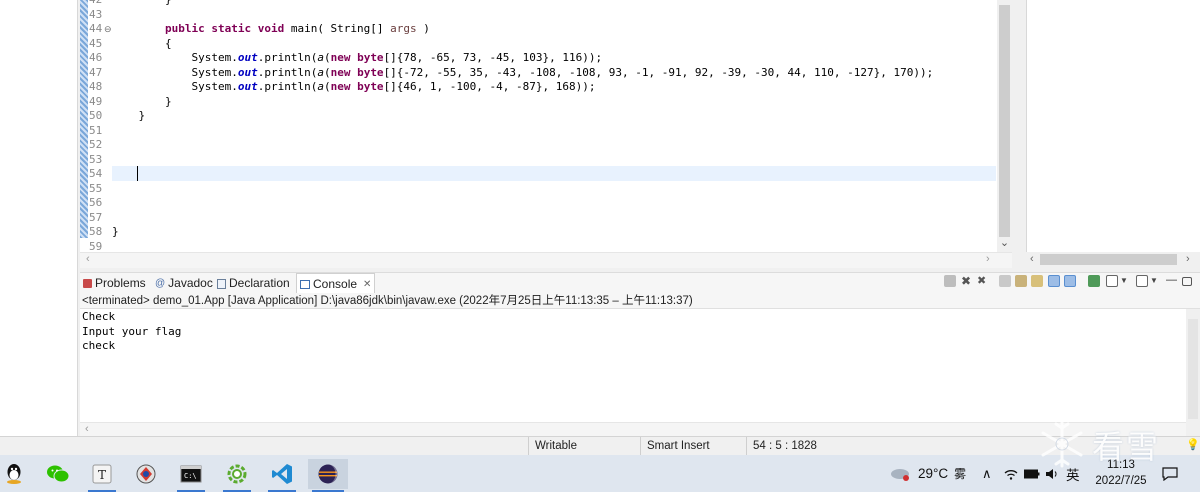  Describe the element at coordinates (1187, 281) in the screenshot. I see `maximize-icon` at that location.